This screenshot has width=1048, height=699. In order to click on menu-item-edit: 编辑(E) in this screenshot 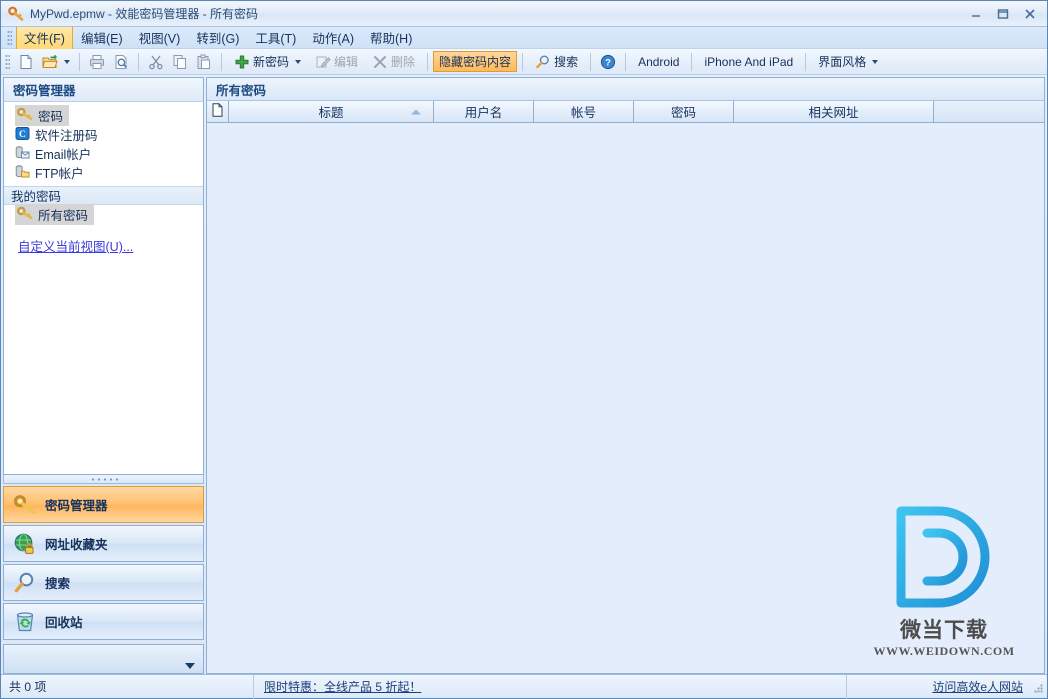, I will do `click(102, 37)`.